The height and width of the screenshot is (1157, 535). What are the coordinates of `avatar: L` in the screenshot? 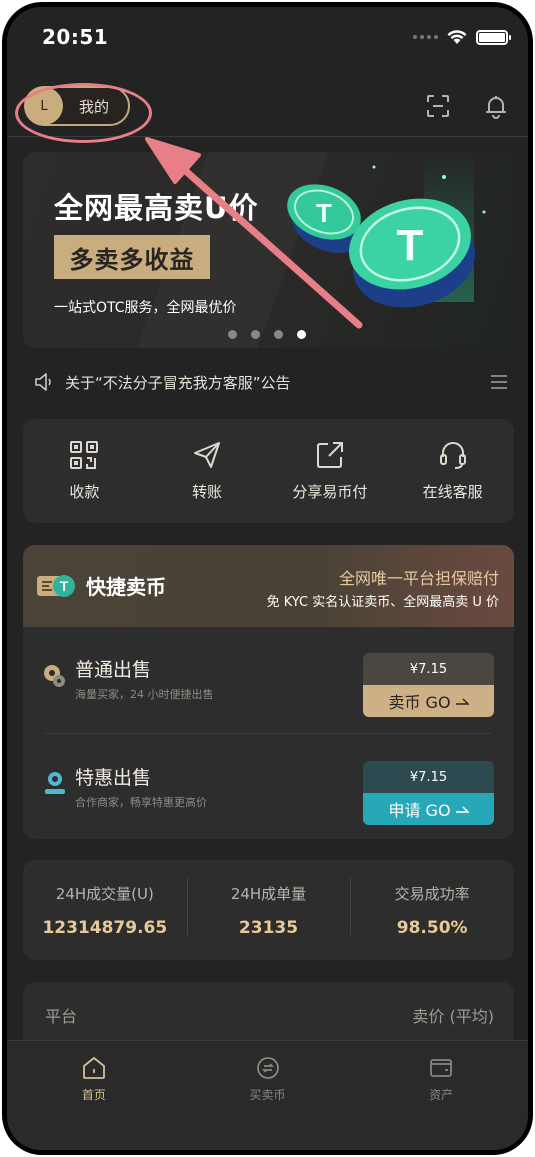 It's located at (44, 106).